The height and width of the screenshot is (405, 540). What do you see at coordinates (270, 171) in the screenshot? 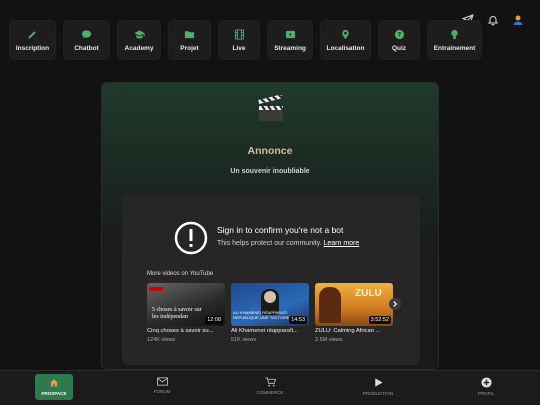
I see `card-subtitle: Un souvenir inoubliable` at bounding box center [270, 171].